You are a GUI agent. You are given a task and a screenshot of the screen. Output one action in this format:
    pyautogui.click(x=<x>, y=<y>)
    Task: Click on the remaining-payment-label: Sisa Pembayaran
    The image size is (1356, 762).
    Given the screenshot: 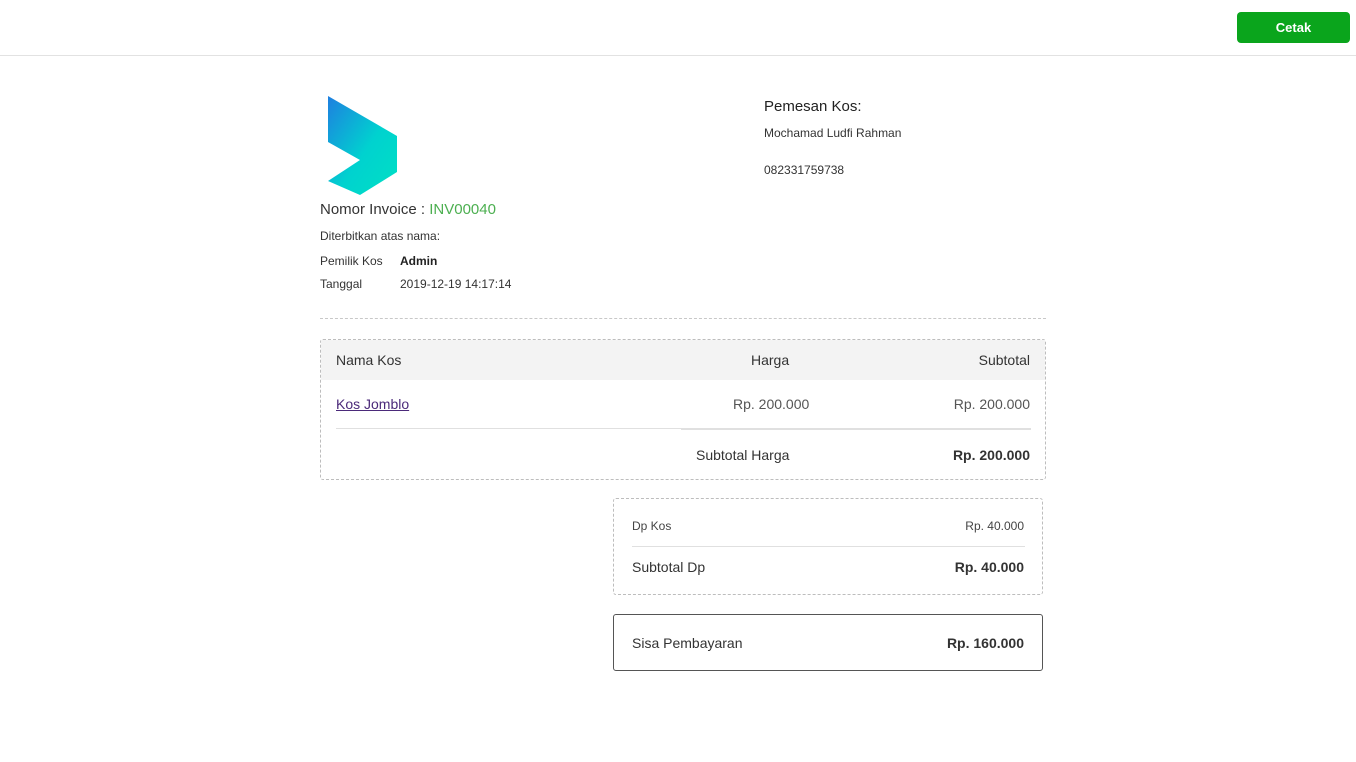 What is the action you would take?
    pyautogui.click(x=687, y=643)
    